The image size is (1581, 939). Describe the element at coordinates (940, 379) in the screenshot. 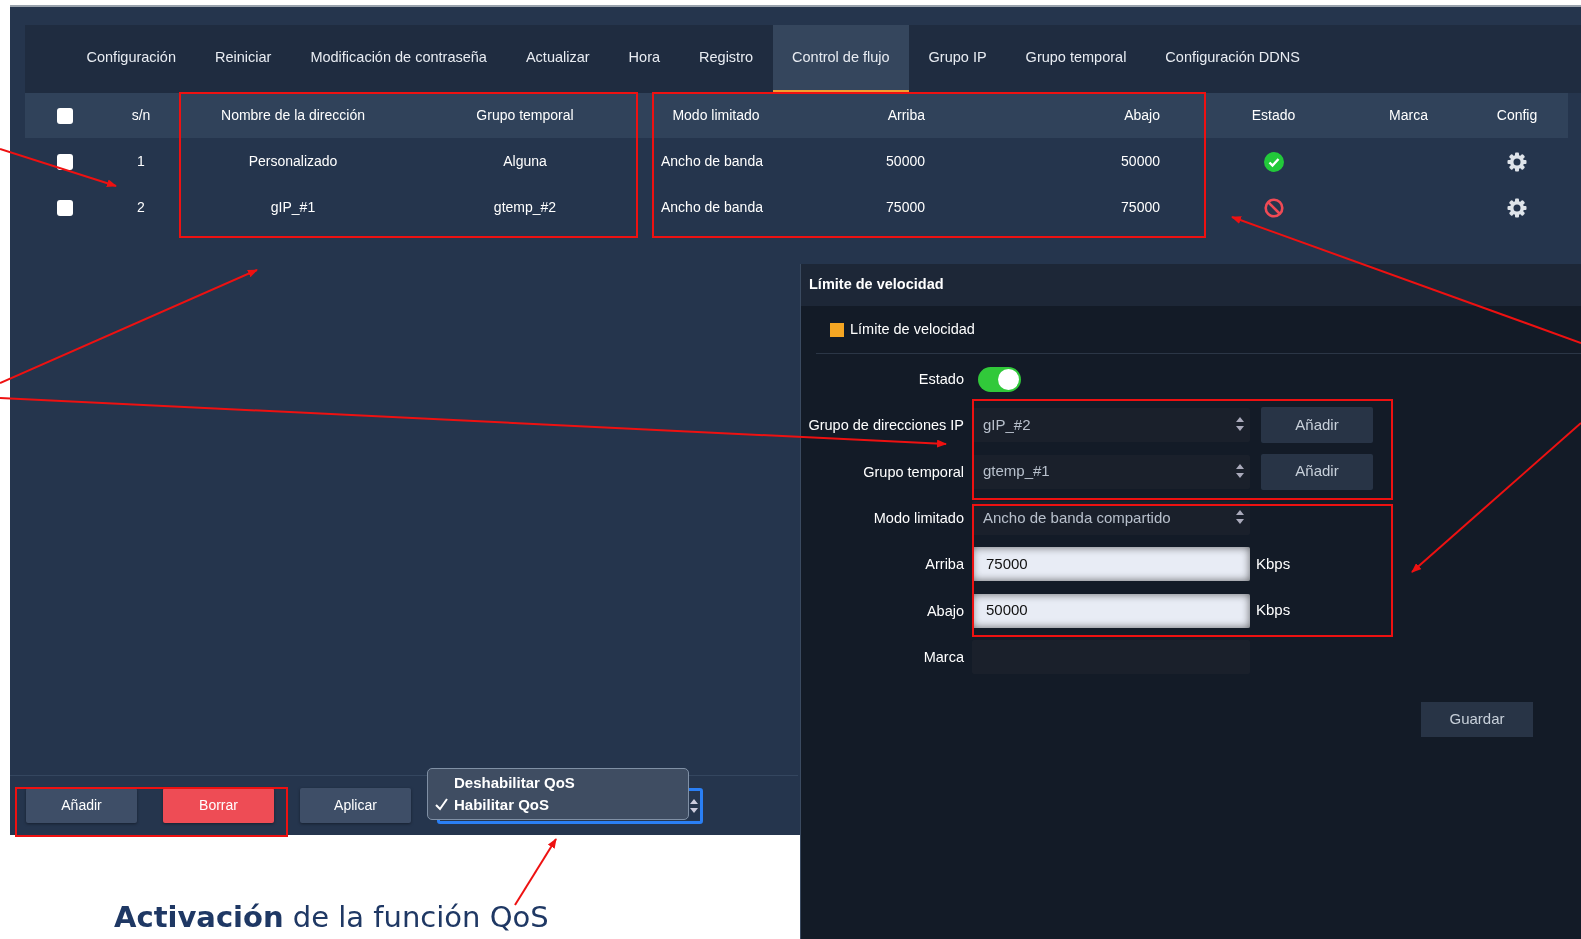

I see `field-label: Estado` at that location.